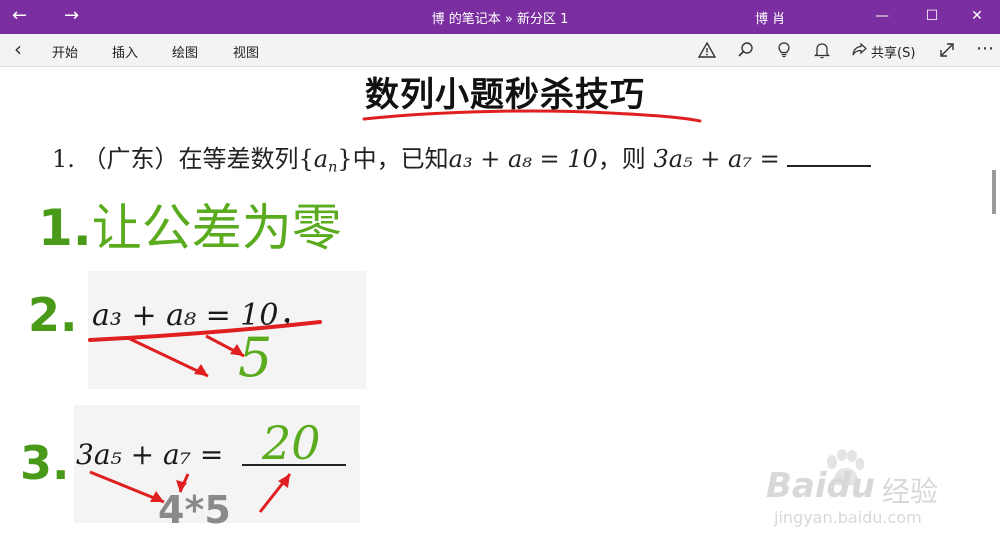  What do you see at coordinates (125, 51) in the screenshot?
I see `tab-insert: 插入` at bounding box center [125, 51].